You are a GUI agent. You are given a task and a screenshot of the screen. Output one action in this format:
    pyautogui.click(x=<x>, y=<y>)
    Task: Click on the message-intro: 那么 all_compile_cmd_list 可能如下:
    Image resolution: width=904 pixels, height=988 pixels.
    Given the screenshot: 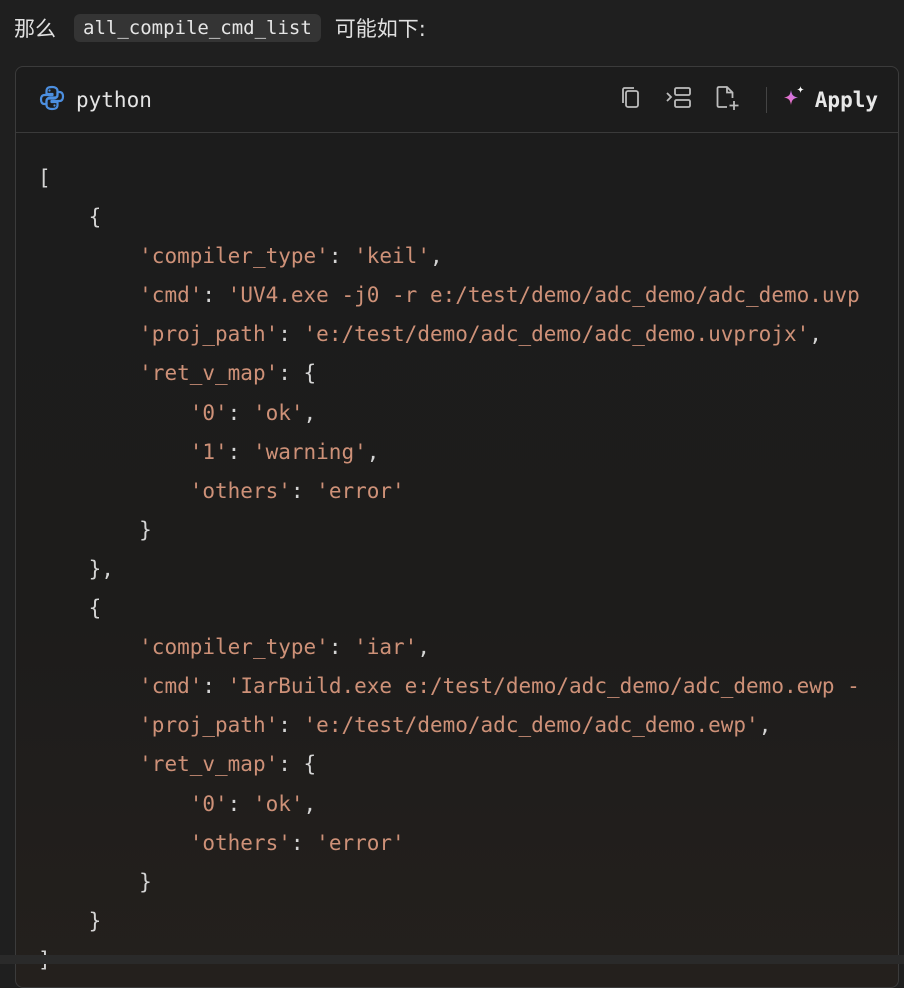 What is the action you would take?
    pyautogui.click(x=220, y=28)
    